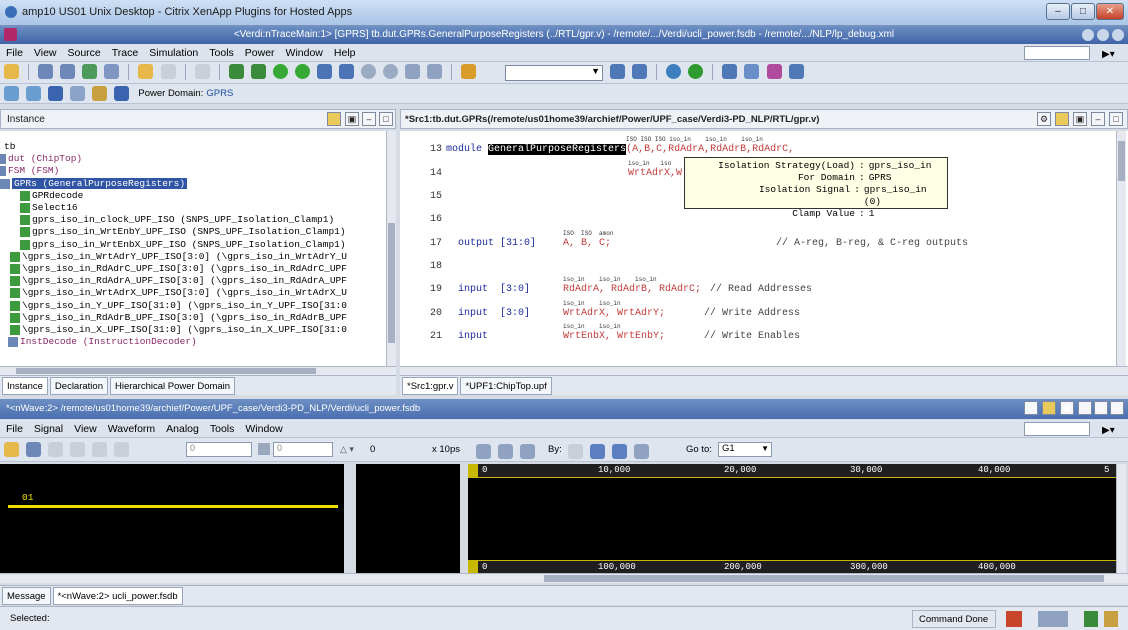 The image size is (1128, 630). What do you see at coordinates (280, 71) in the screenshot?
I see `arrow-left-icon` at bounding box center [280, 71].